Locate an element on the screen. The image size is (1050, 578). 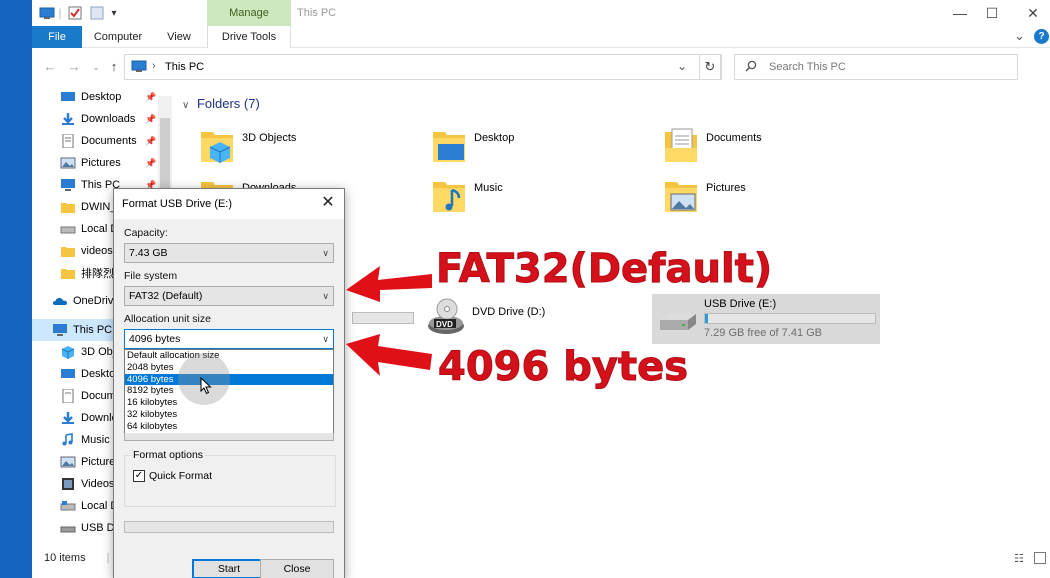
alloc-option: 32 kilobytes is located at coordinates (229, 415).